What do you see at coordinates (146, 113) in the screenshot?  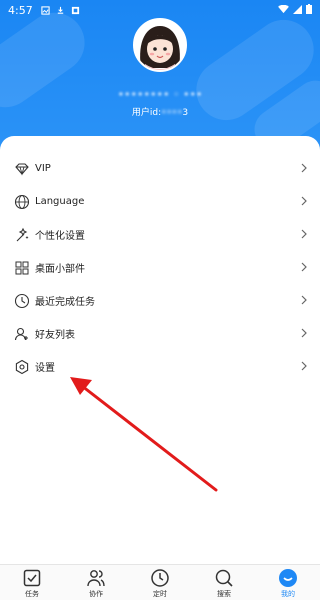 I see `user-id-label: 用户id:` at bounding box center [146, 113].